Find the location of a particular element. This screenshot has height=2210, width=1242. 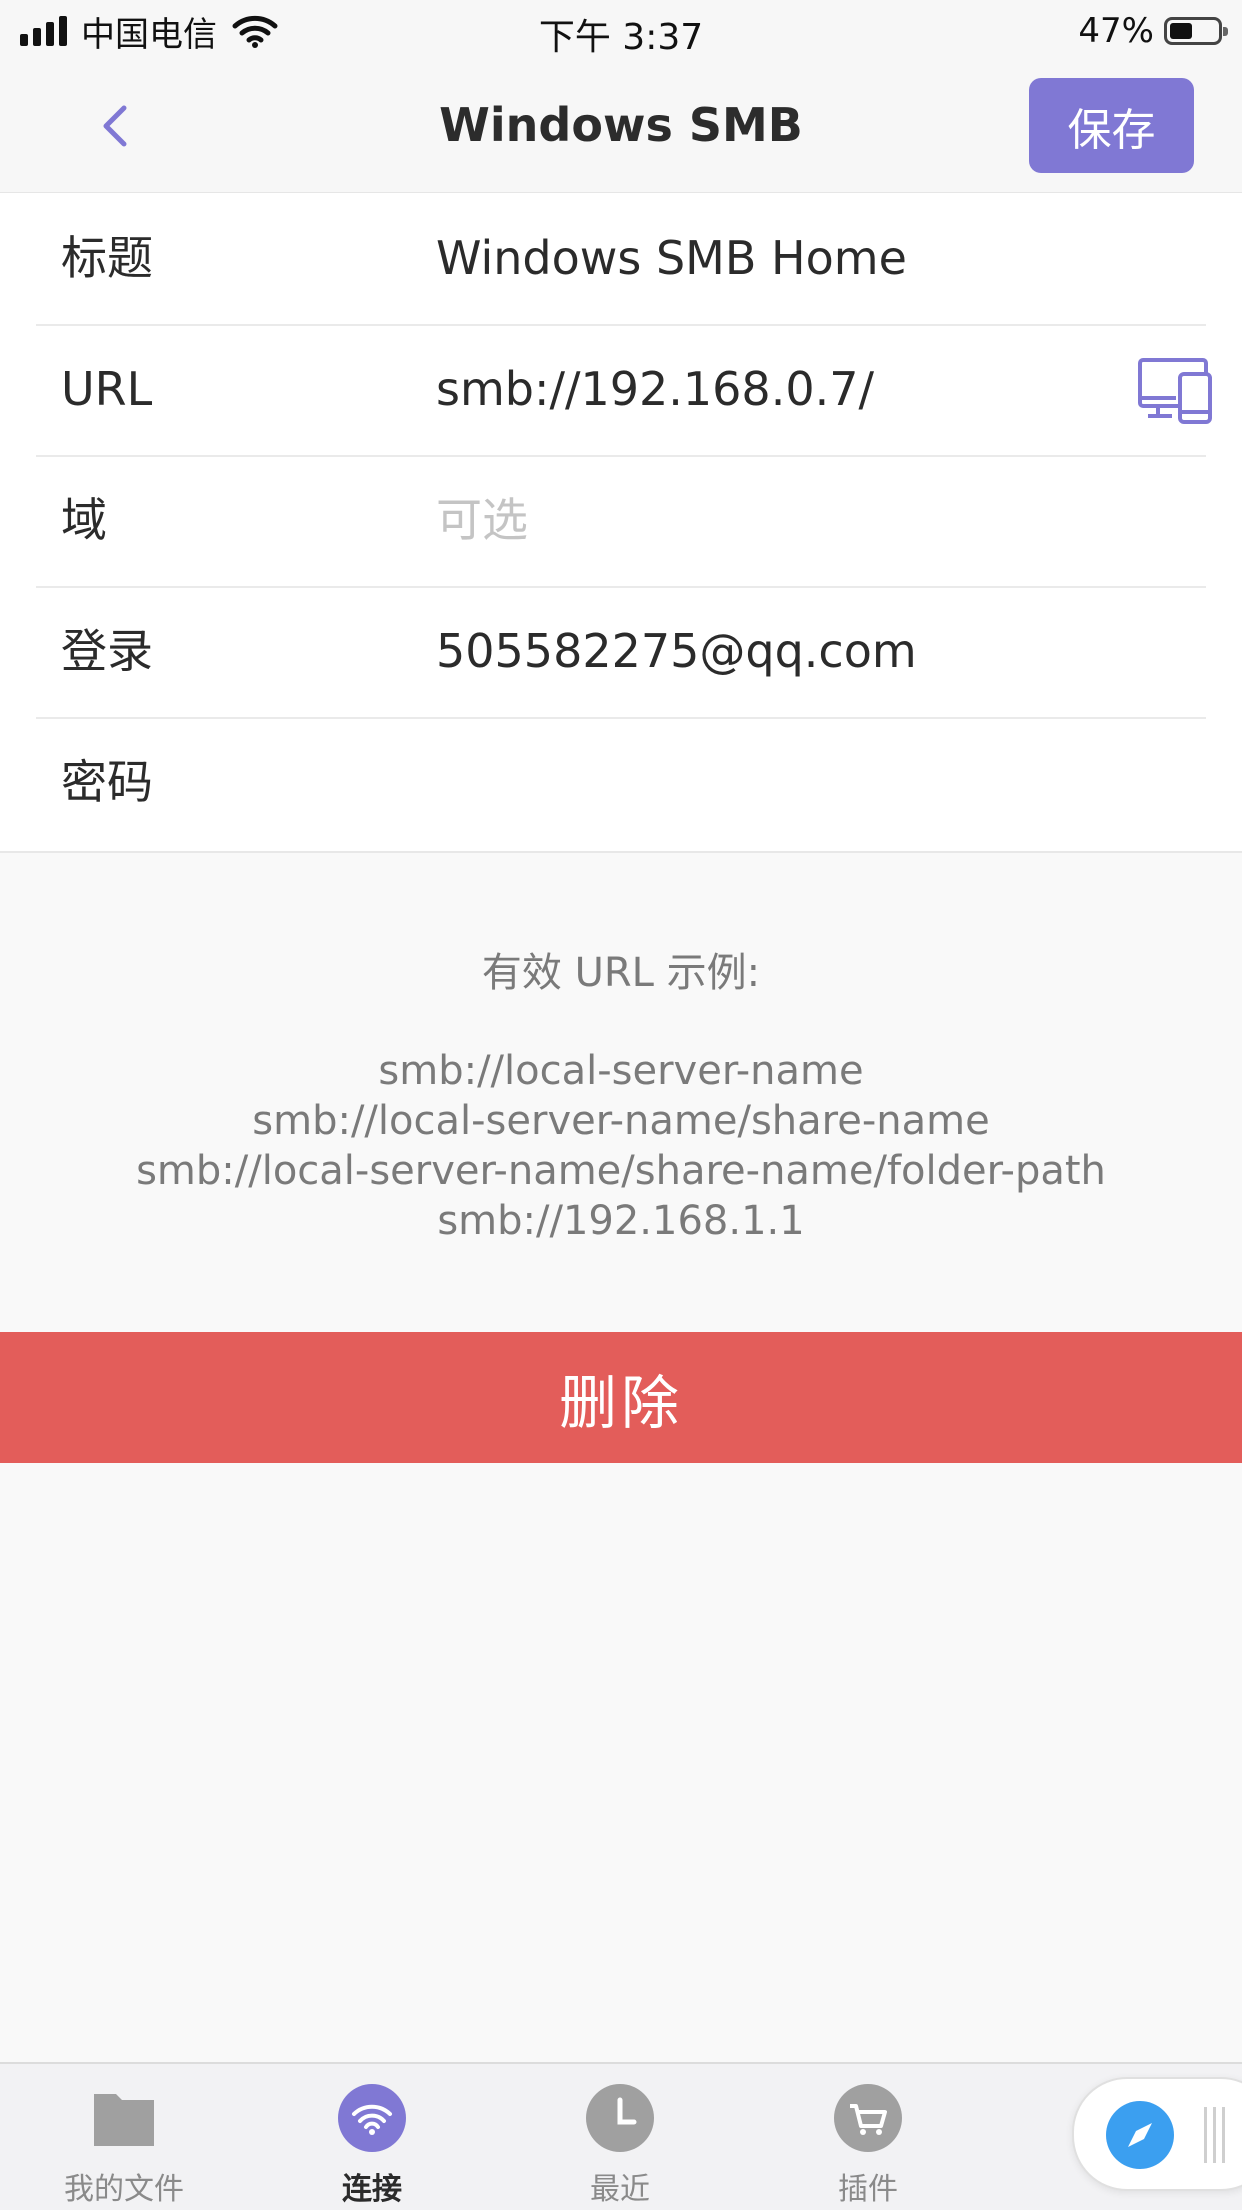

tab-label: 插件 is located at coordinates (868, 2189).